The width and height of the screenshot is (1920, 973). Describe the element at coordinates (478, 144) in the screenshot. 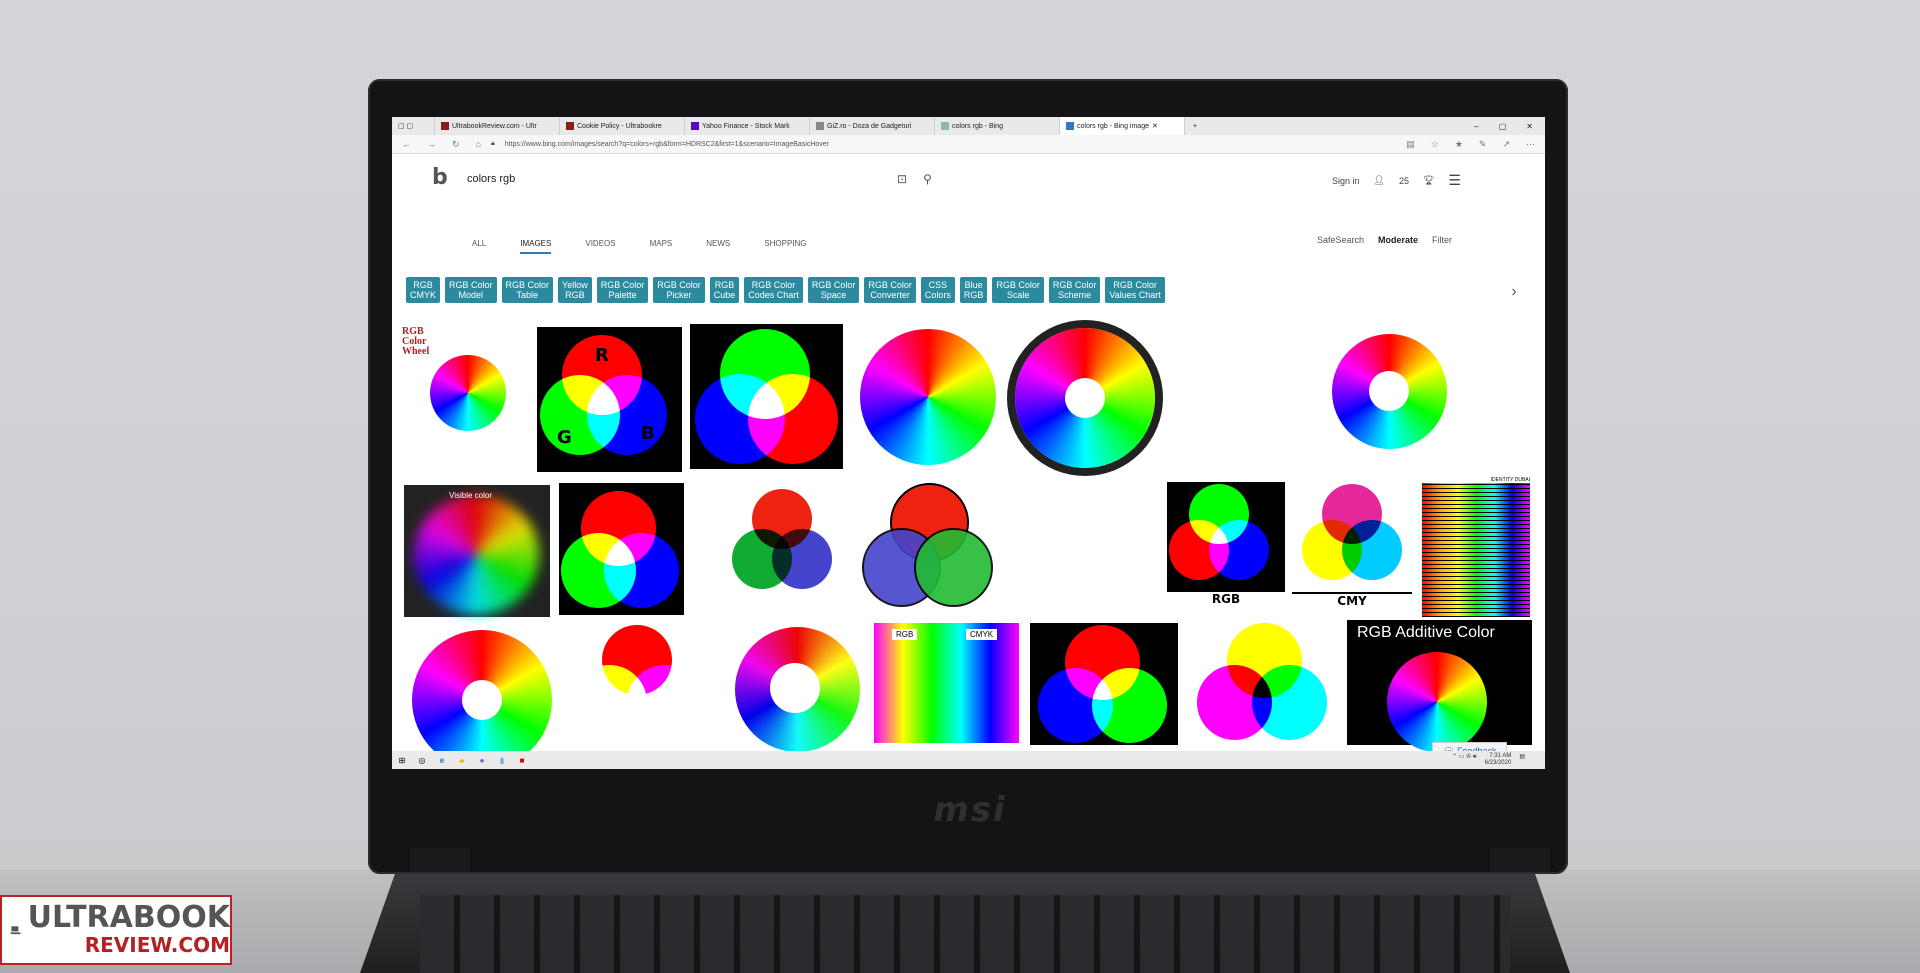

I see `home-icon: ⌂` at that location.